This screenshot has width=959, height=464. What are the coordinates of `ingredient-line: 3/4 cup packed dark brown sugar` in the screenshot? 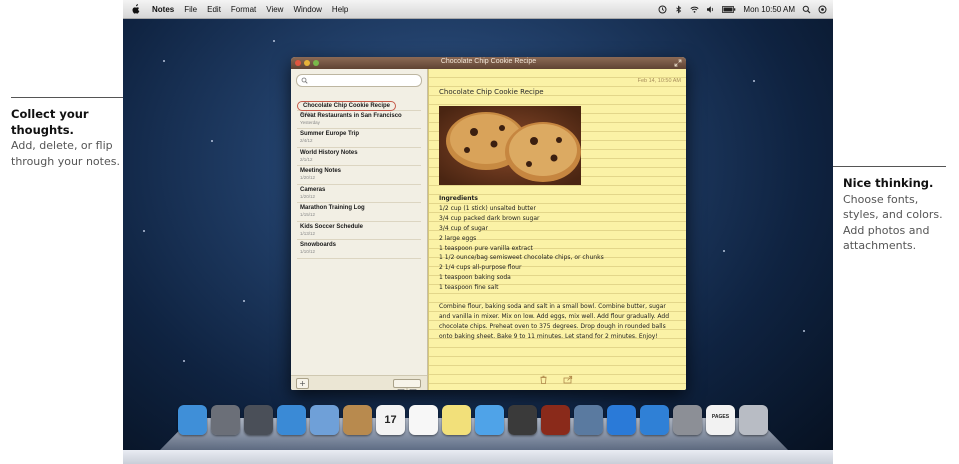 It's located at (489, 218).